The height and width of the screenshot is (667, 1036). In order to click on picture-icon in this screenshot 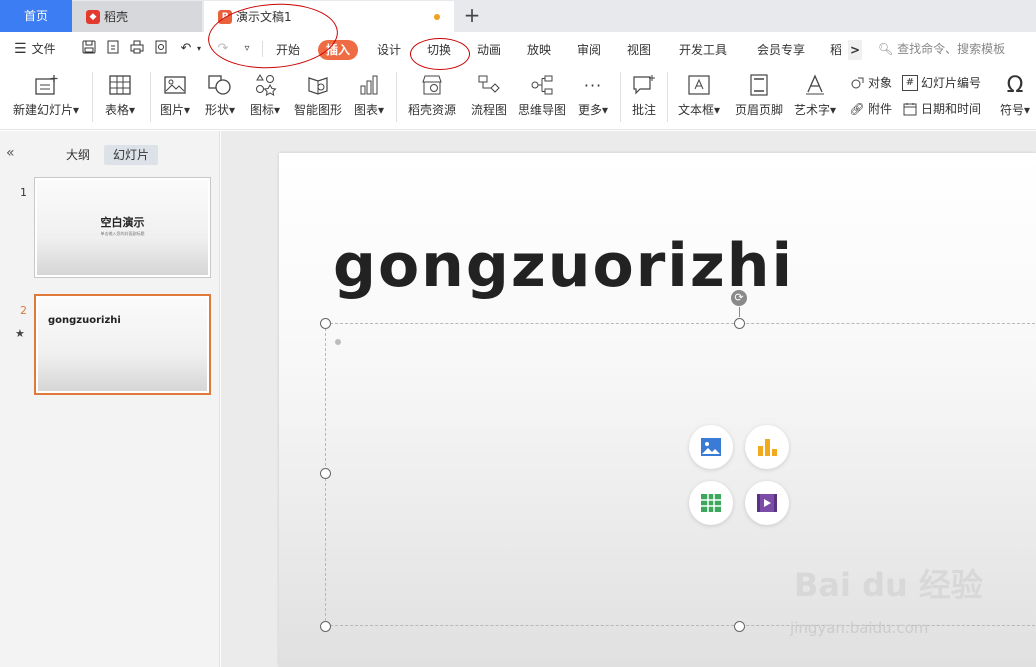, I will do `click(175, 85)`.